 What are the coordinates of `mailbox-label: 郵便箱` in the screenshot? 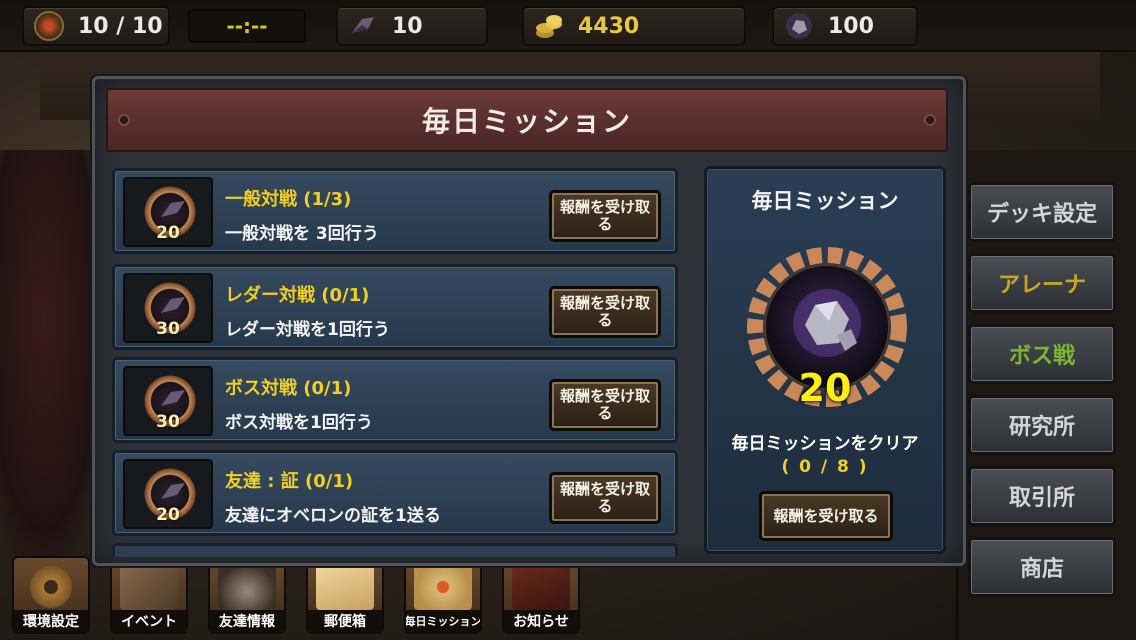 It's located at (345, 621).